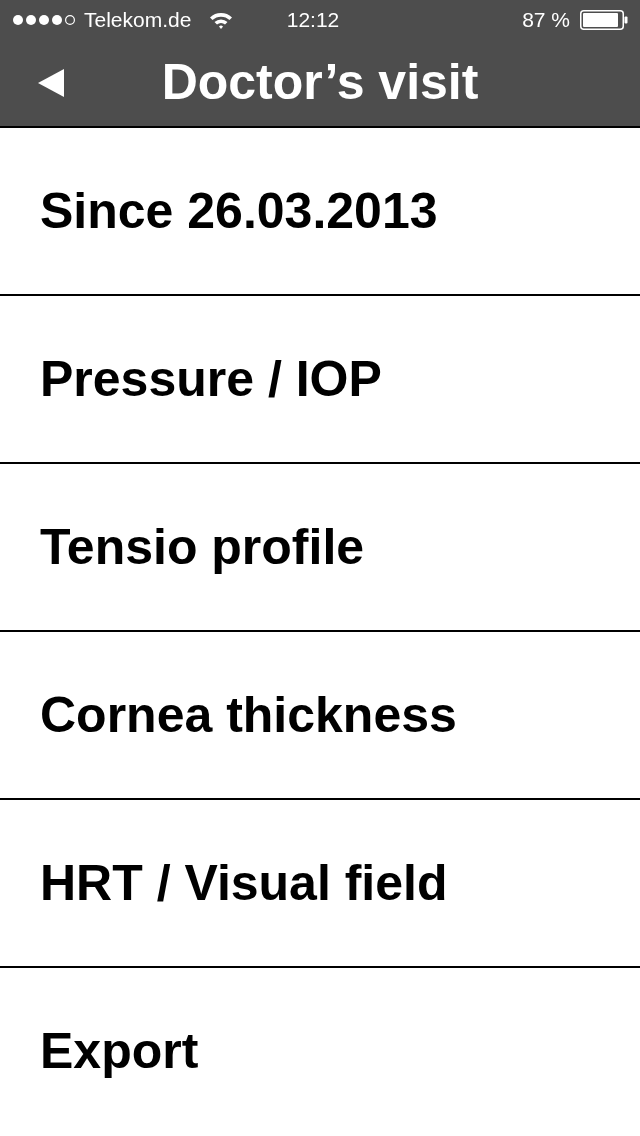  Describe the element at coordinates (320, 83) in the screenshot. I see `screen-title: Doctor’s visit` at that location.